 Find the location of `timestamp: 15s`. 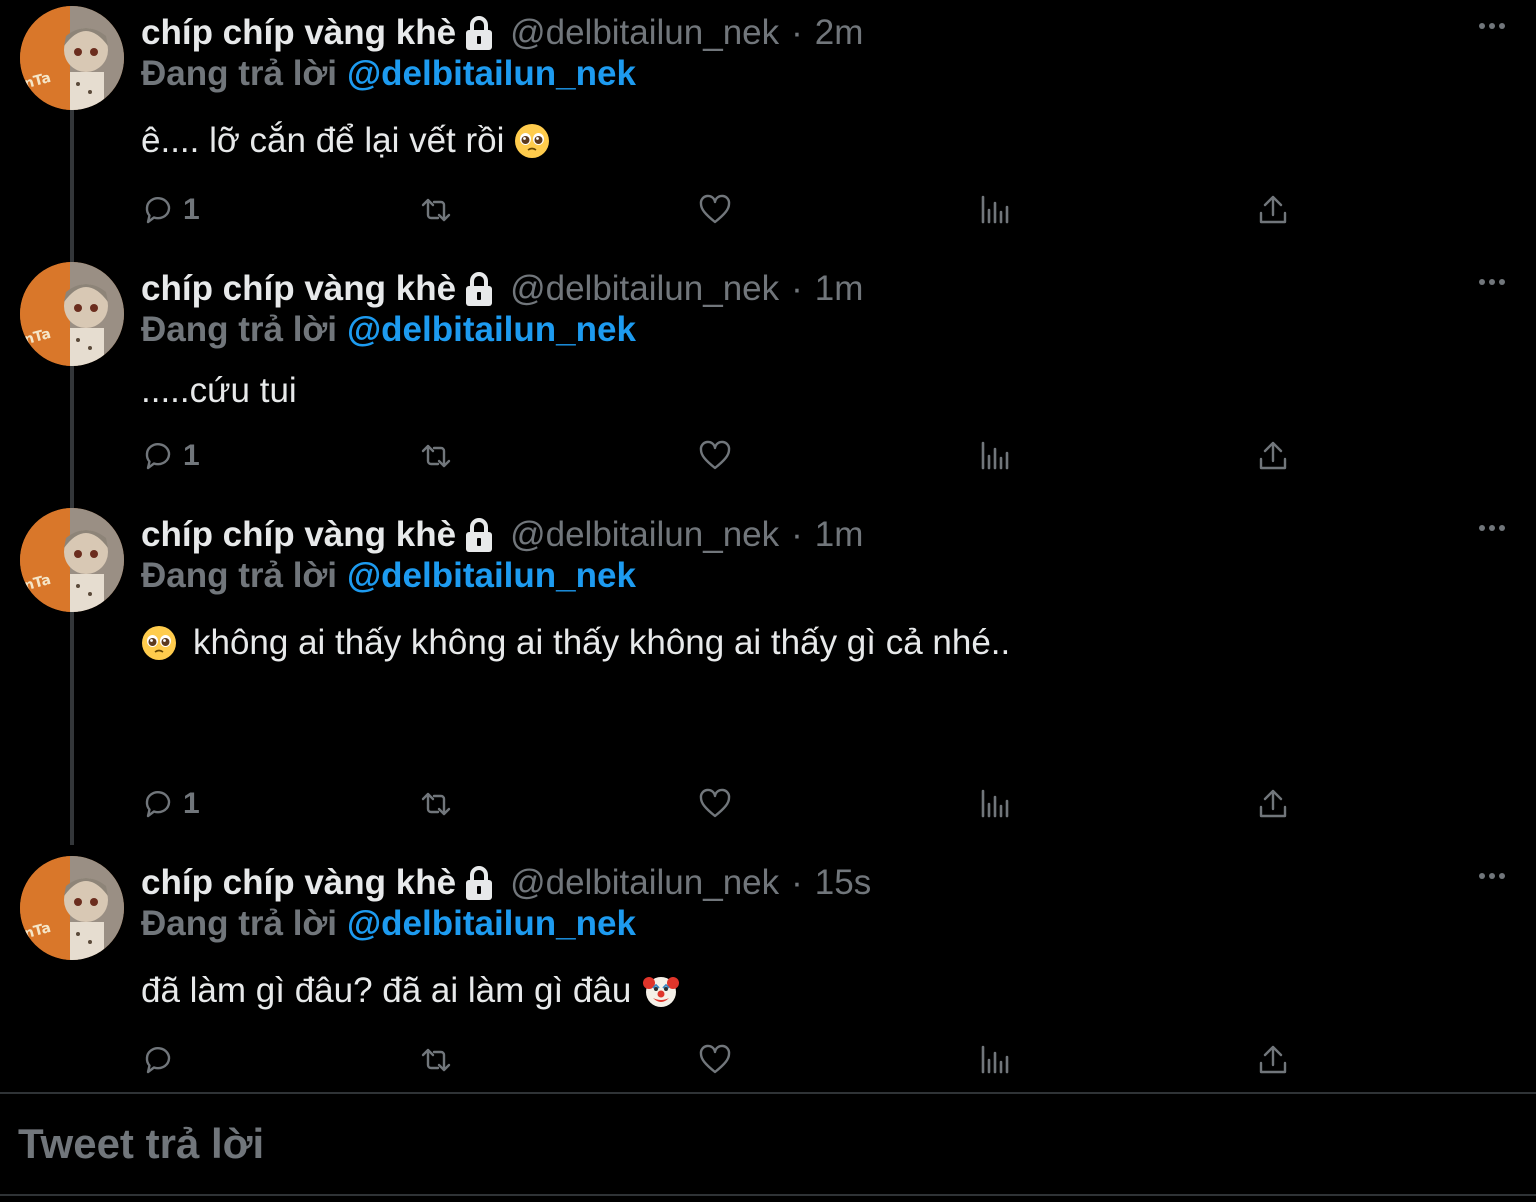

timestamp: 15s is located at coordinates (843, 883).